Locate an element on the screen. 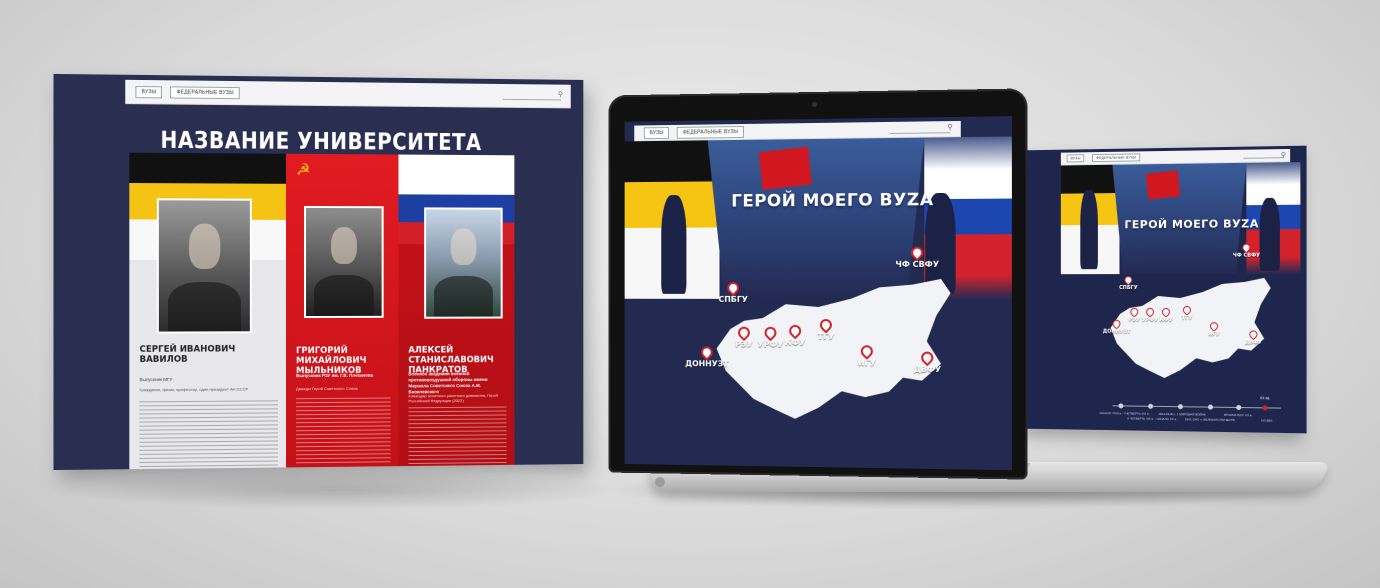  timeline-label: НАЧАЛО XVIII в.- I ЧЕТВЕРТЬ XIX в. is located at coordinates (1124, 413).